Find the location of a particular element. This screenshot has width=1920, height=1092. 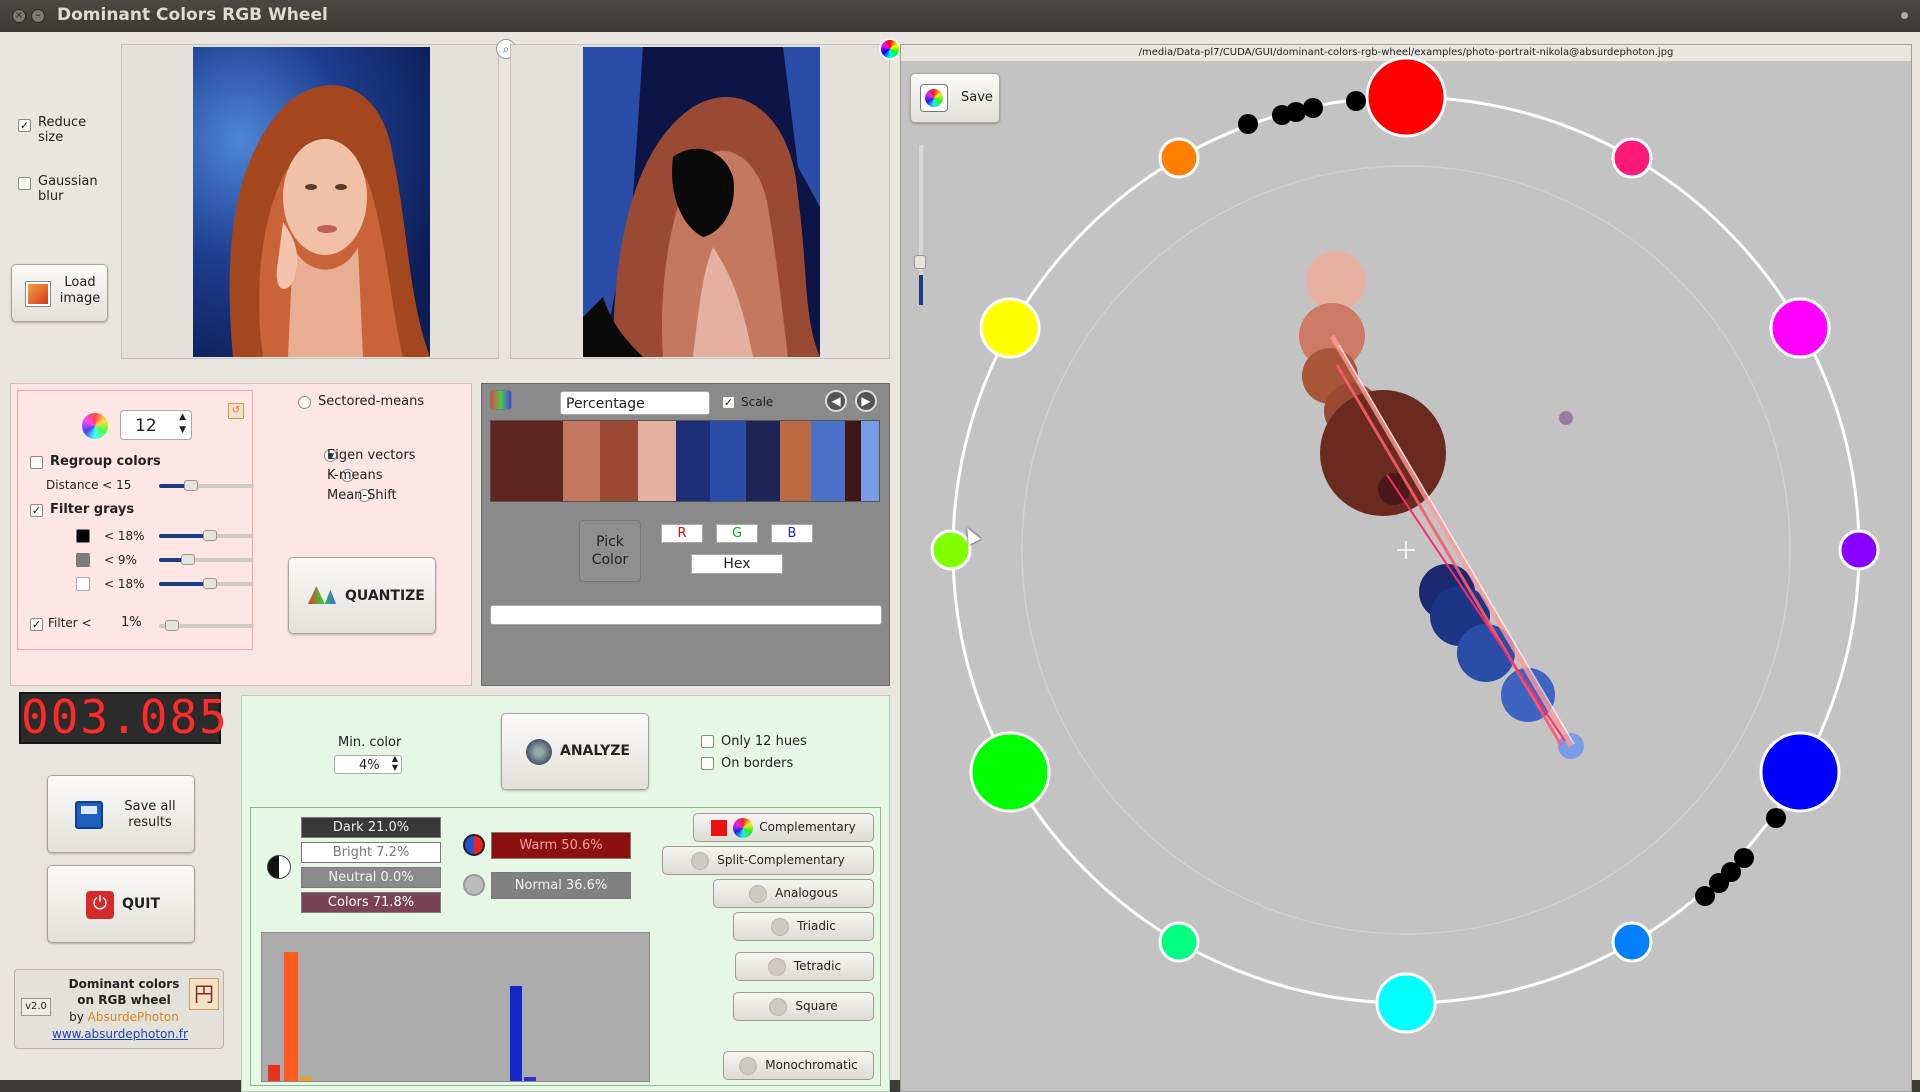

palette-strip is located at coordinates (685, 461).